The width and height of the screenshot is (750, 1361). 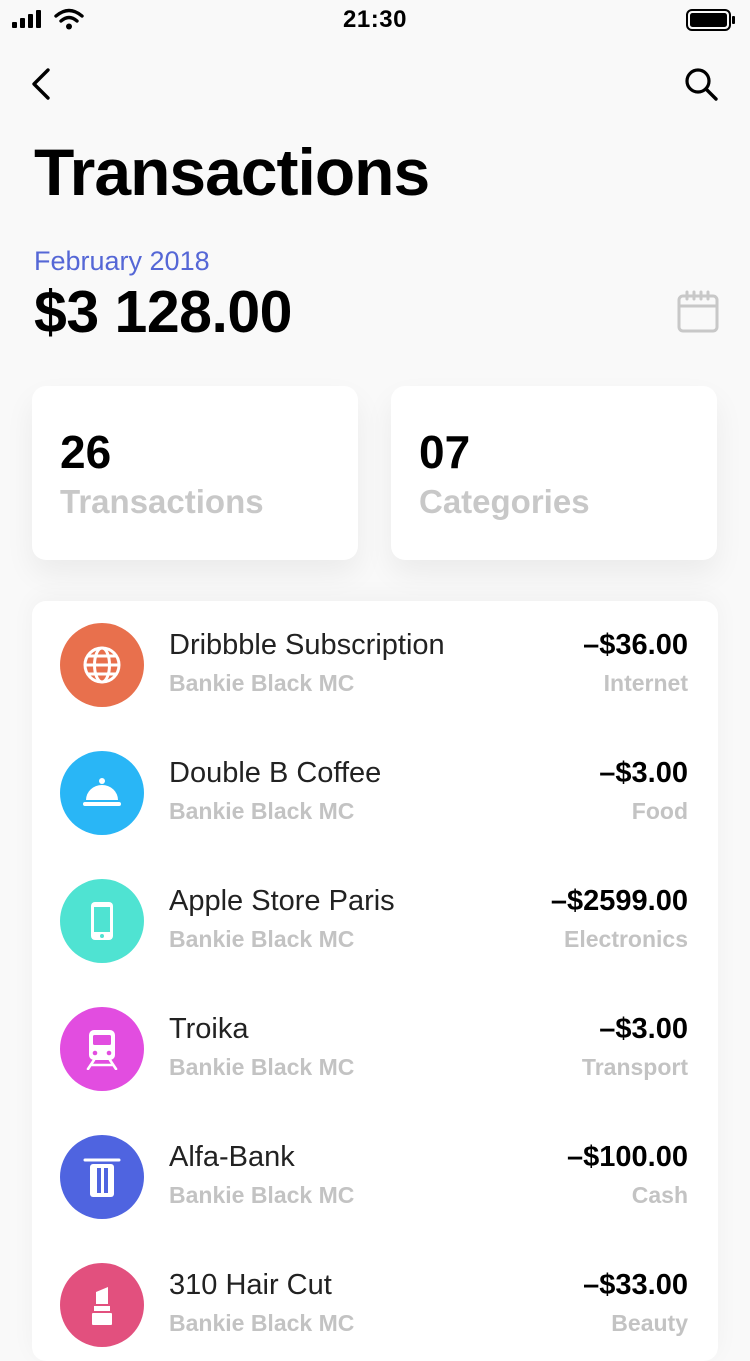 I want to click on transaction-category: Food, so click(x=659, y=811).